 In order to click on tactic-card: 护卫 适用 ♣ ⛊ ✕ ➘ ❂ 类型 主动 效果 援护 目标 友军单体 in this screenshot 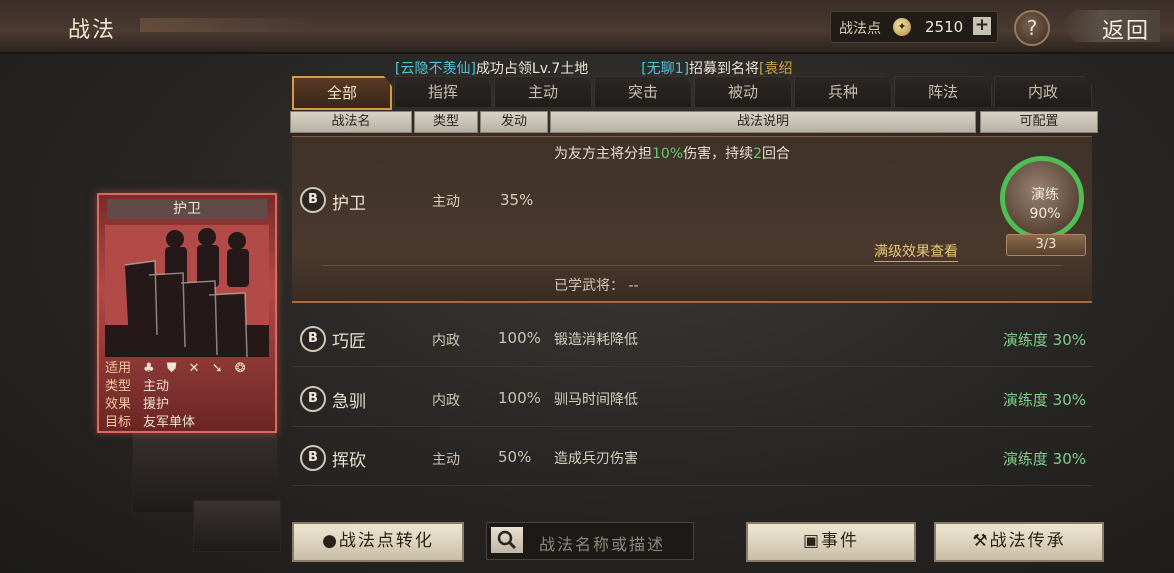, I will do `click(187, 313)`.